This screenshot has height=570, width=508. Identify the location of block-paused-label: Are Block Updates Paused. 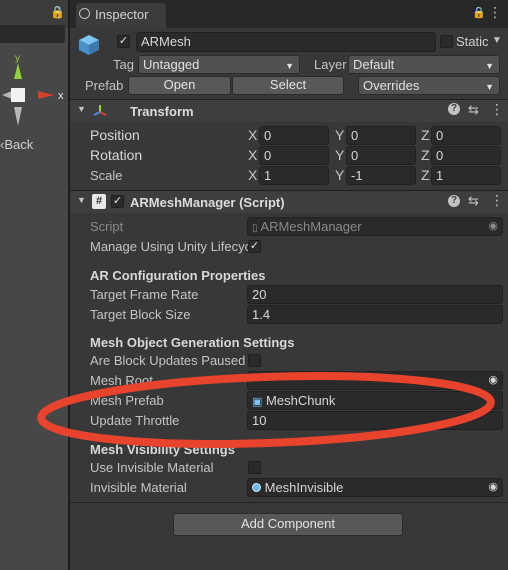
(168, 360).